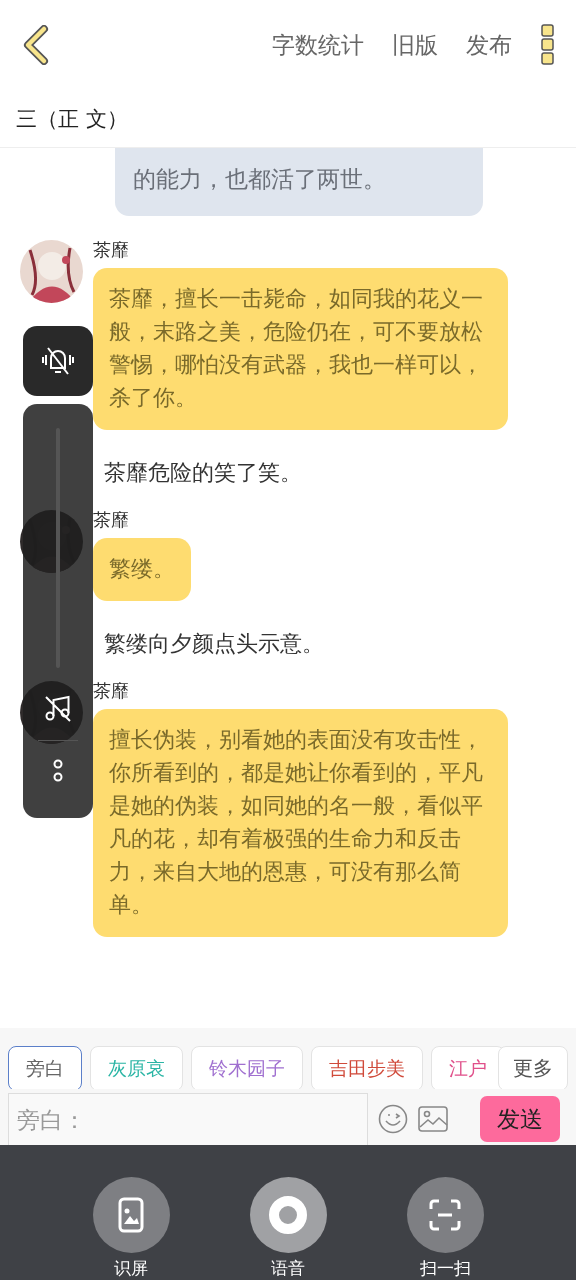  What do you see at coordinates (533, 1067) in the screenshot?
I see `more-button: 更多` at bounding box center [533, 1067].